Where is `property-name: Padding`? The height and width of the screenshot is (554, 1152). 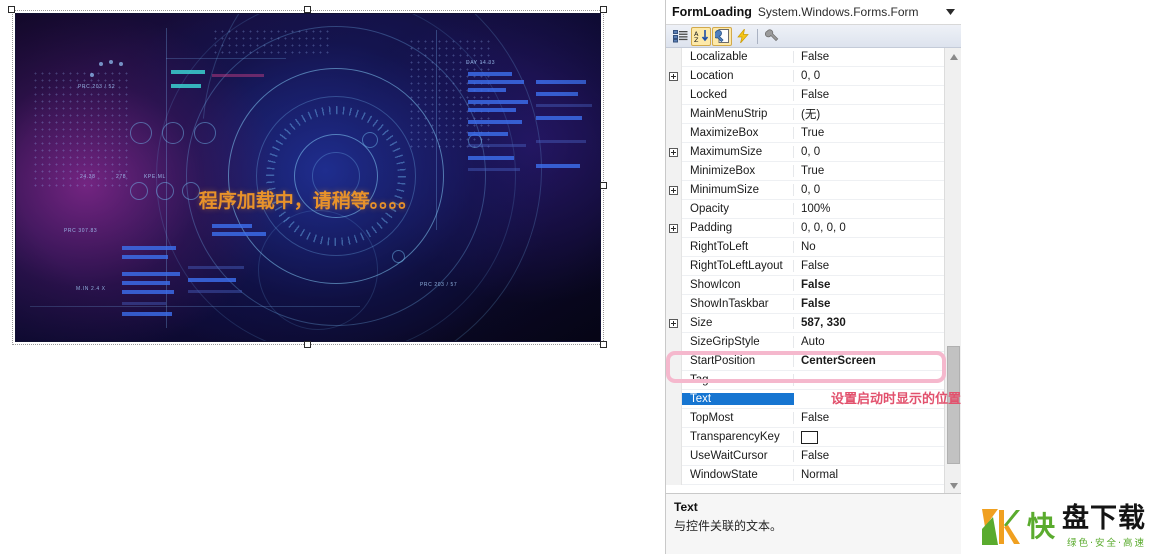
property-name: Padding is located at coordinates (738, 228).